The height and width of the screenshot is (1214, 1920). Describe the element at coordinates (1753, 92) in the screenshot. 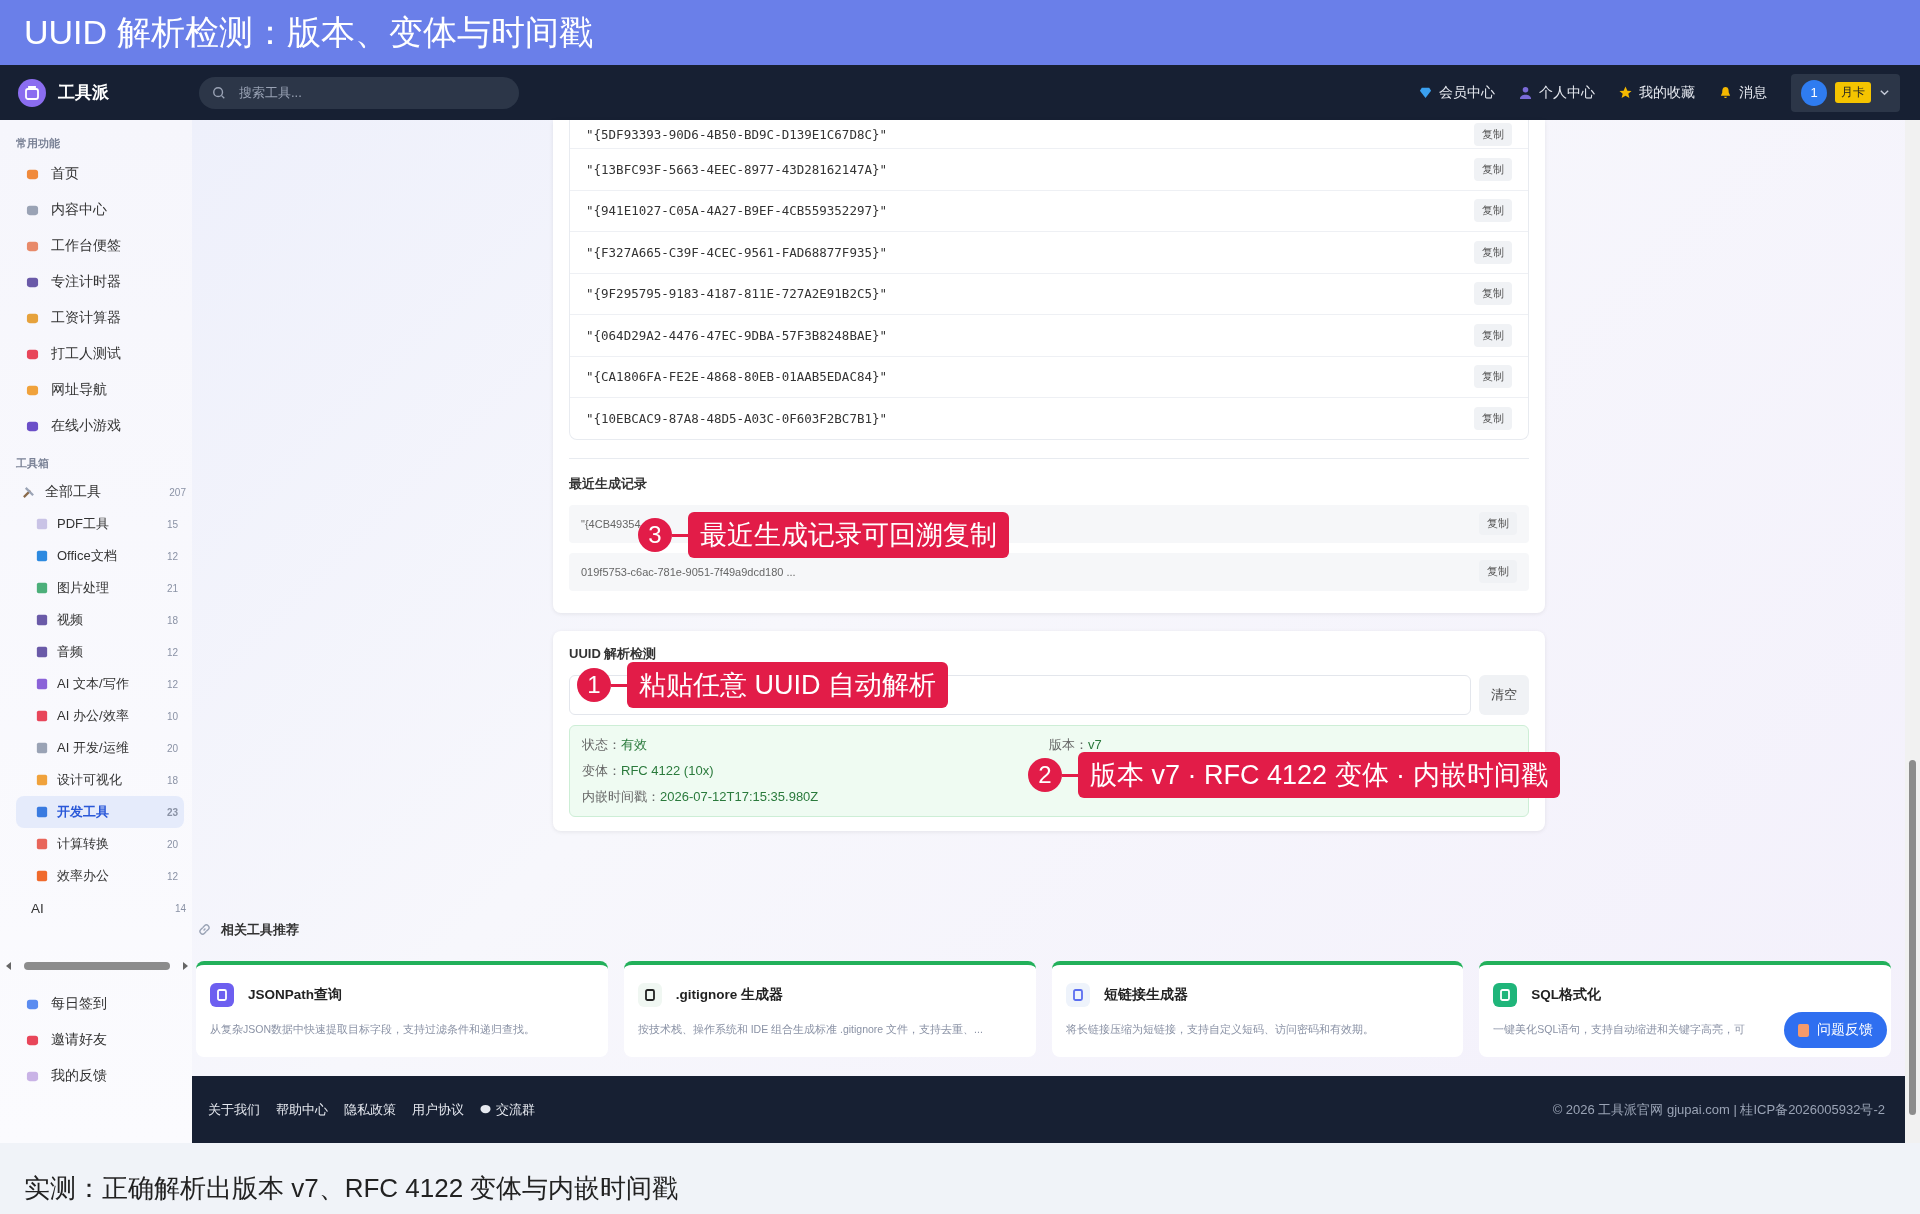

I see `nav-link: 消息` at that location.